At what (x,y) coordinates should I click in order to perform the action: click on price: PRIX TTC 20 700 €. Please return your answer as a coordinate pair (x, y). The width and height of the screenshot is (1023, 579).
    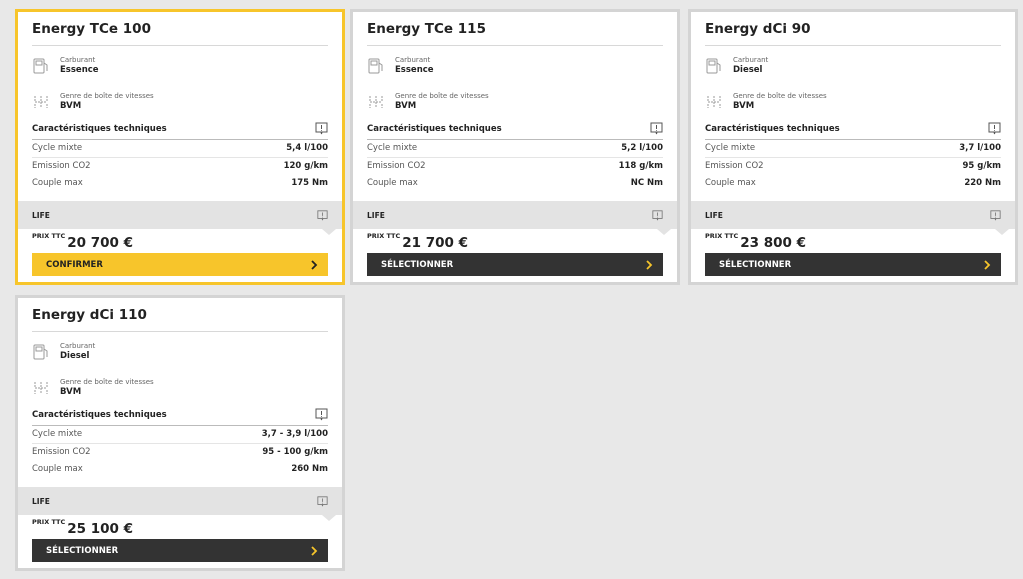
    Looking at the image, I should click on (82, 241).